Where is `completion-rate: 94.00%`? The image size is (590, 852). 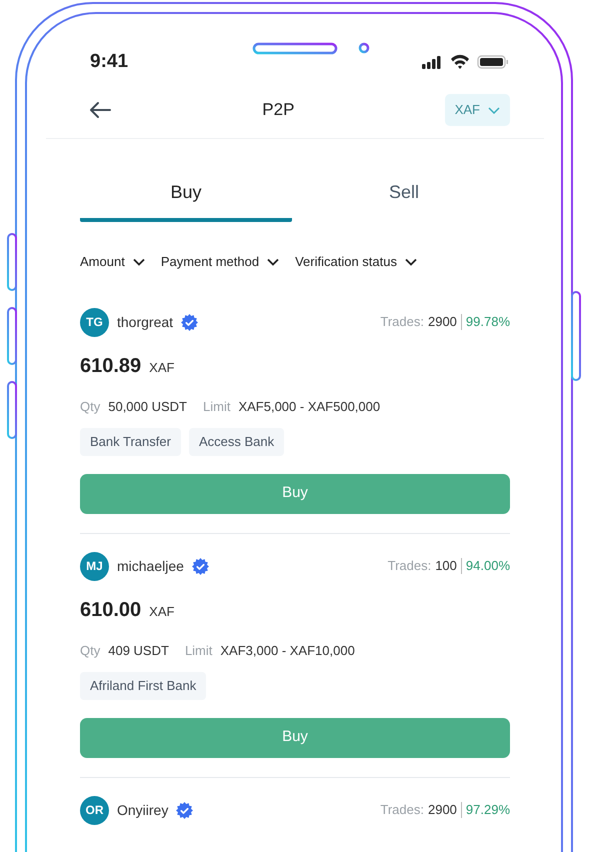 completion-rate: 94.00% is located at coordinates (488, 566).